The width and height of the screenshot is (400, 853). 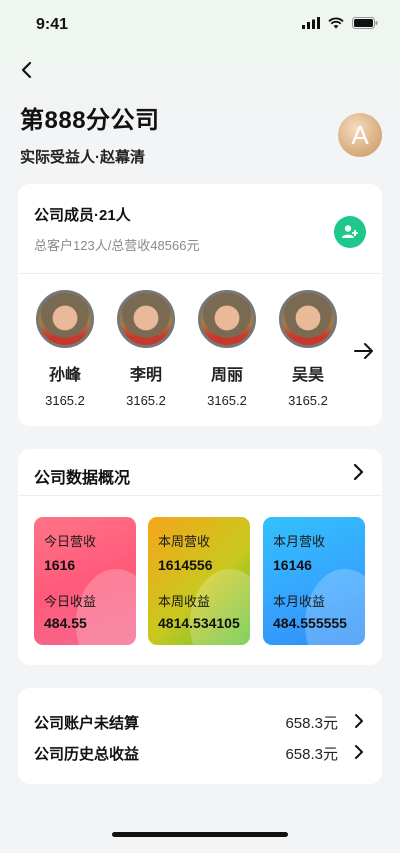 I want to click on page-title: 第888分公司, so click(x=90, y=120).